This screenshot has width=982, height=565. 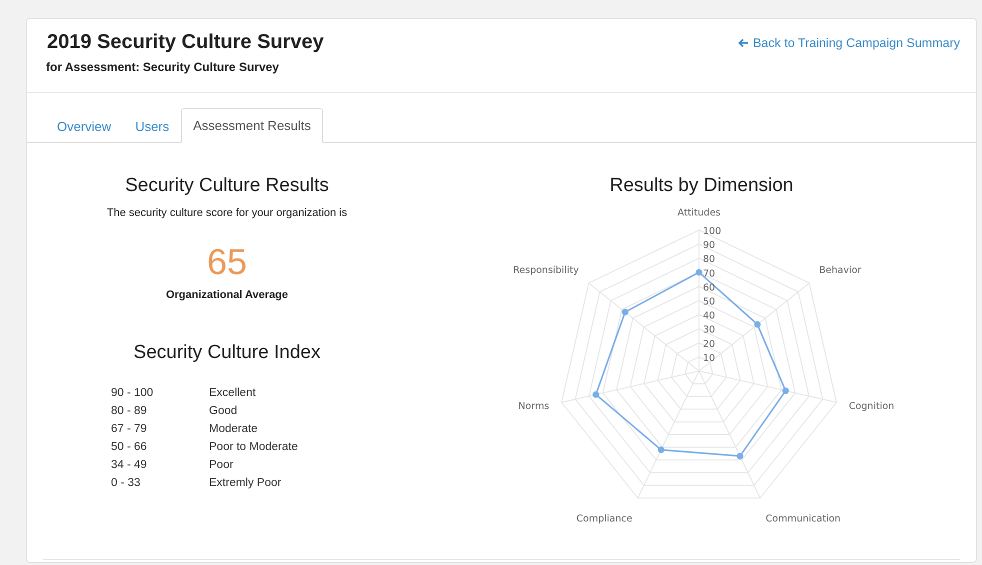 I want to click on tab: Assessment Results, so click(x=252, y=125).